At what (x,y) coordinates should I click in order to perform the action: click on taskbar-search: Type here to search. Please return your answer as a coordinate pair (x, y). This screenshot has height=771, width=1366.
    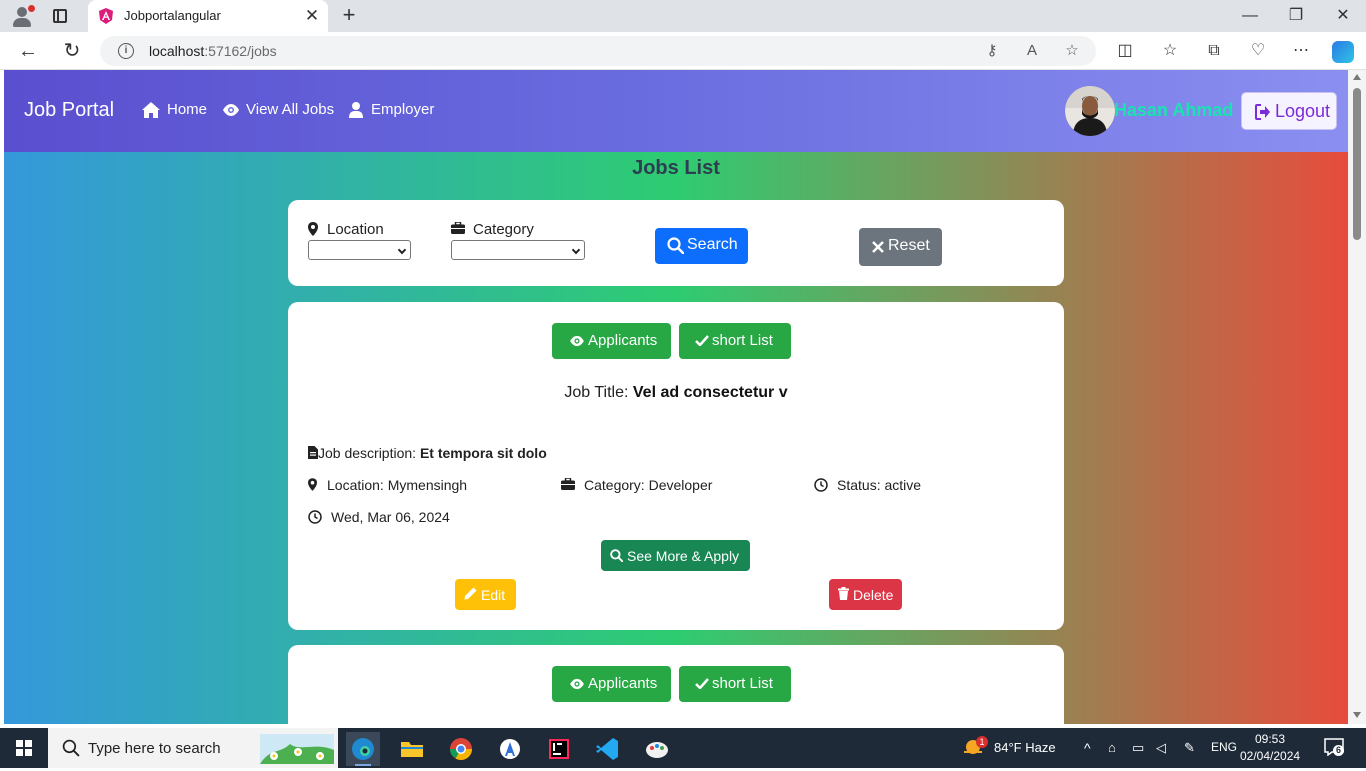
    Looking at the image, I should click on (193, 748).